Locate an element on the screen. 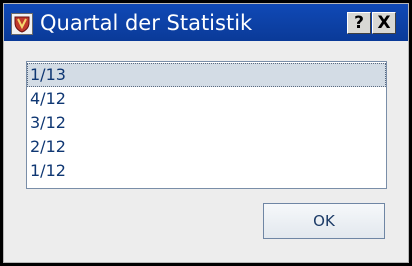 The image size is (412, 266). ok-button: OK is located at coordinates (324, 221).